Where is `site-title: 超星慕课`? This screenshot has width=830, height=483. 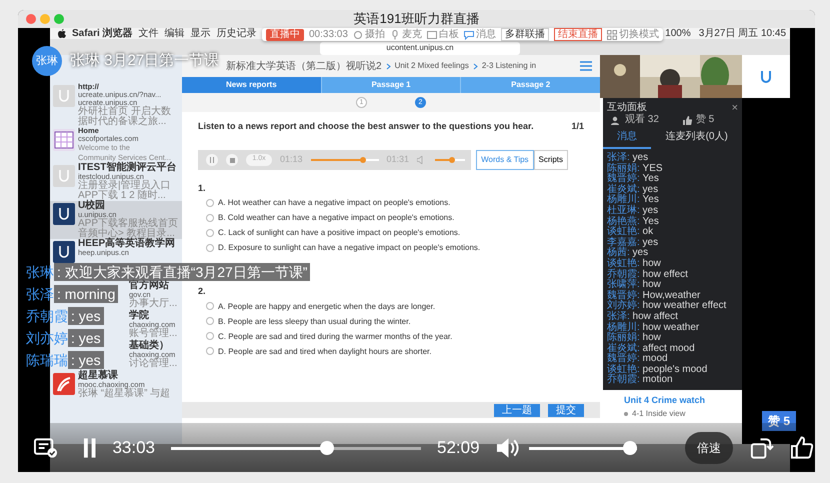 site-title: 超星慕课 is located at coordinates (98, 376).